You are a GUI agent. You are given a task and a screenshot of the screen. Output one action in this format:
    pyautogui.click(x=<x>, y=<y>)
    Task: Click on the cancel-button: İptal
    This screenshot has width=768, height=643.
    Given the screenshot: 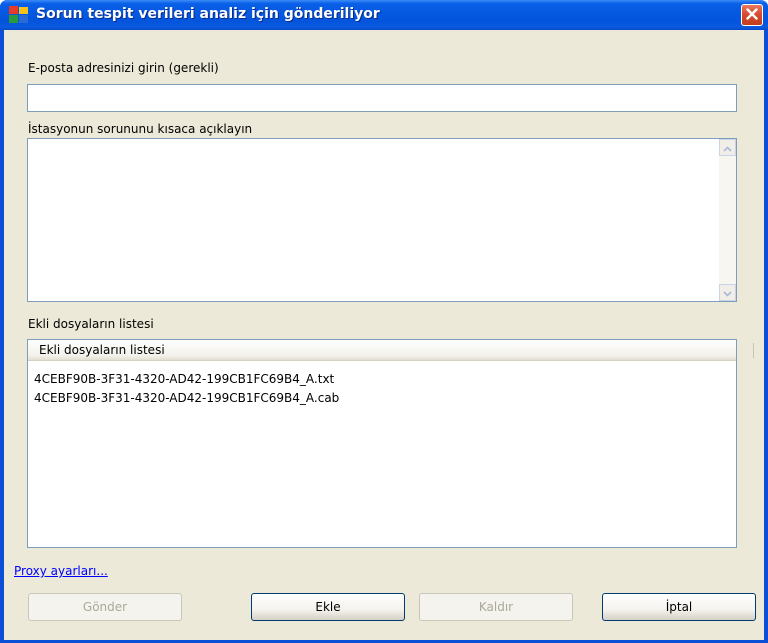 What is the action you would take?
    pyautogui.click(x=679, y=607)
    